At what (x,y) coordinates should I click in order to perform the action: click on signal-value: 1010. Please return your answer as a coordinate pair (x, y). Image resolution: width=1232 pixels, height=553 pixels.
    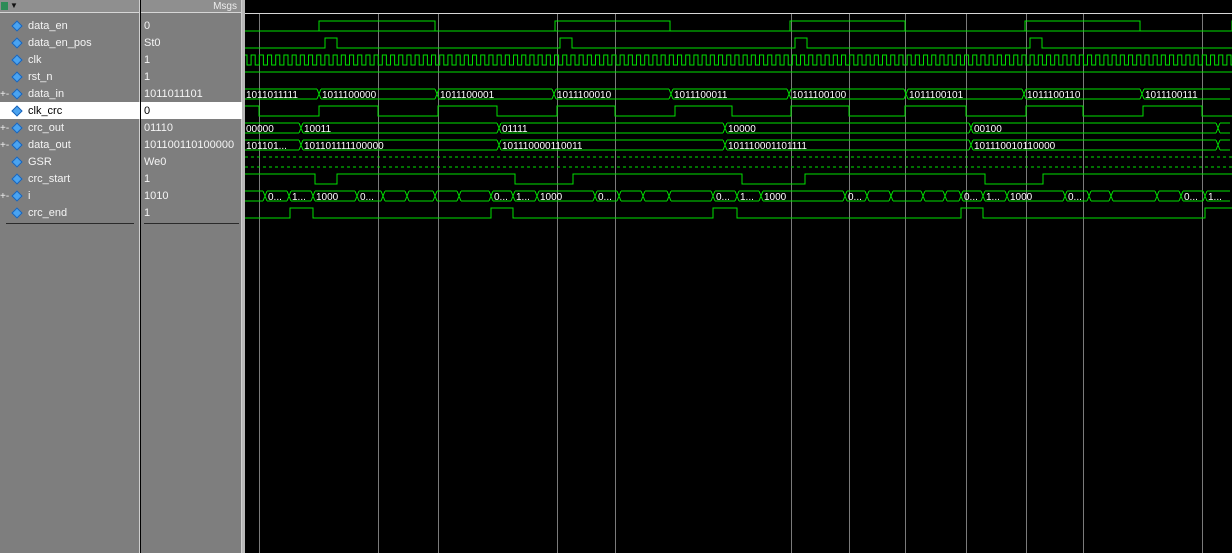
    Looking at the image, I should click on (156, 196).